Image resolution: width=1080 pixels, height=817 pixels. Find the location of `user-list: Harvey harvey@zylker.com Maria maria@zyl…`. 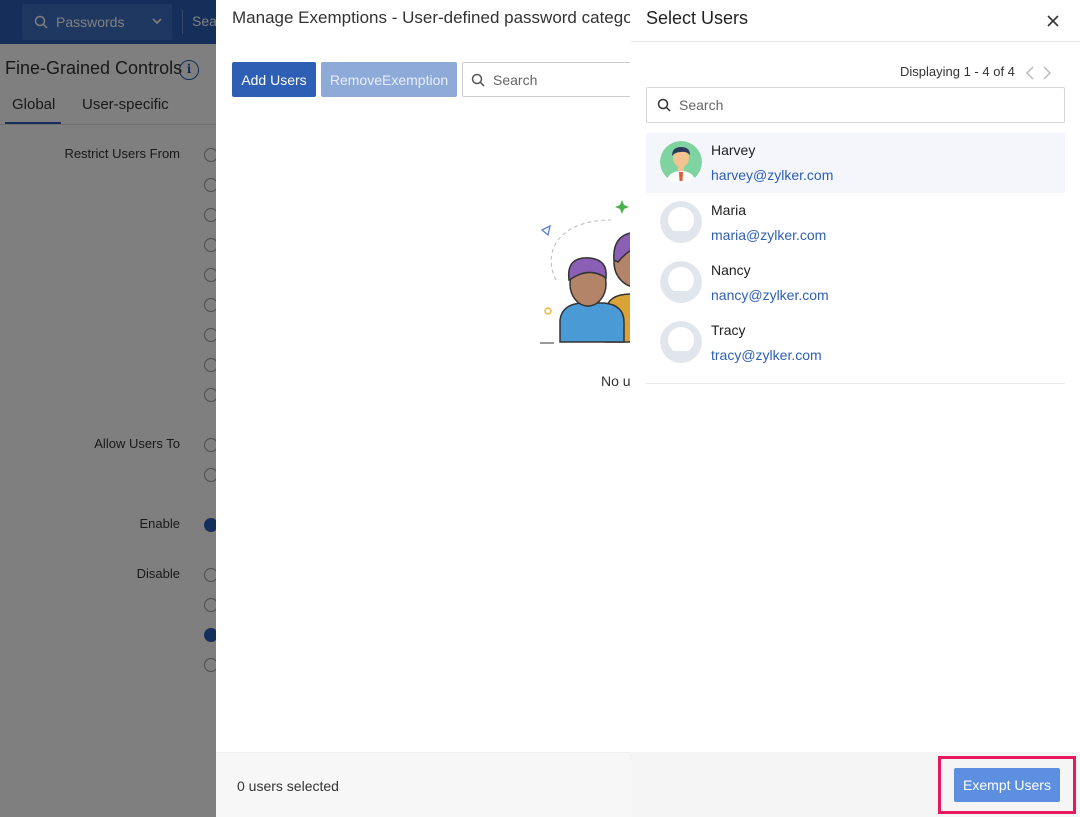

user-list: Harvey harvey@zylker.com Maria maria@zyl… is located at coordinates (855, 258).